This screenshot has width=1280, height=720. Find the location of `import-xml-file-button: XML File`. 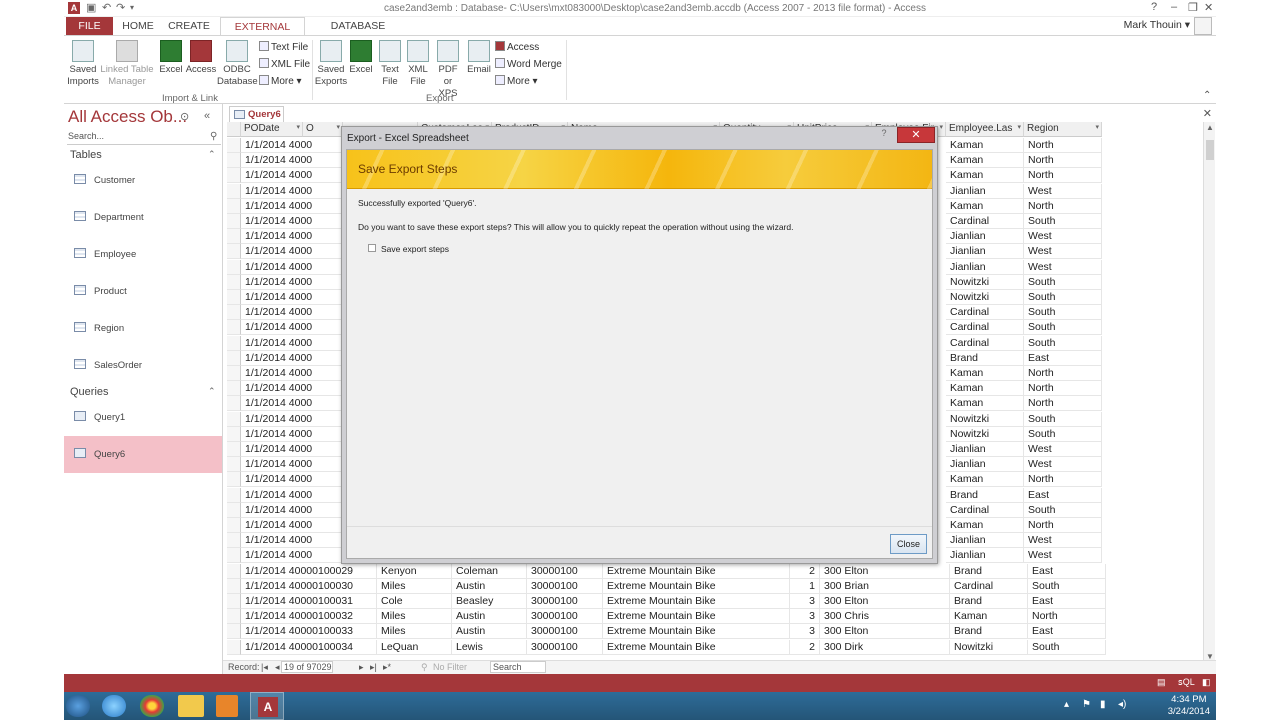

import-xml-file-button: XML File is located at coordinates (284, 64).